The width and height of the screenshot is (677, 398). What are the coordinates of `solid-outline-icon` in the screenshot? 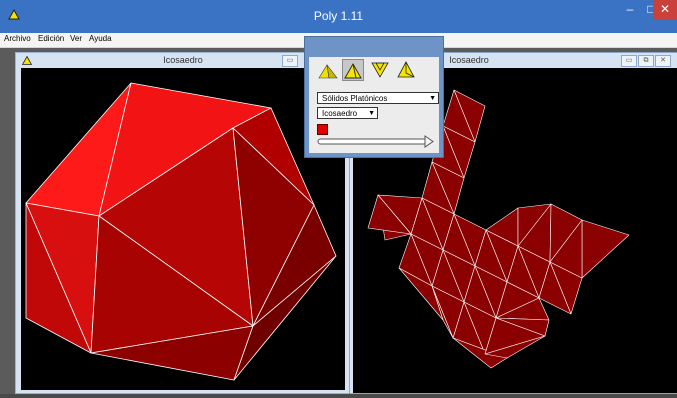 It's located at (353, 71).